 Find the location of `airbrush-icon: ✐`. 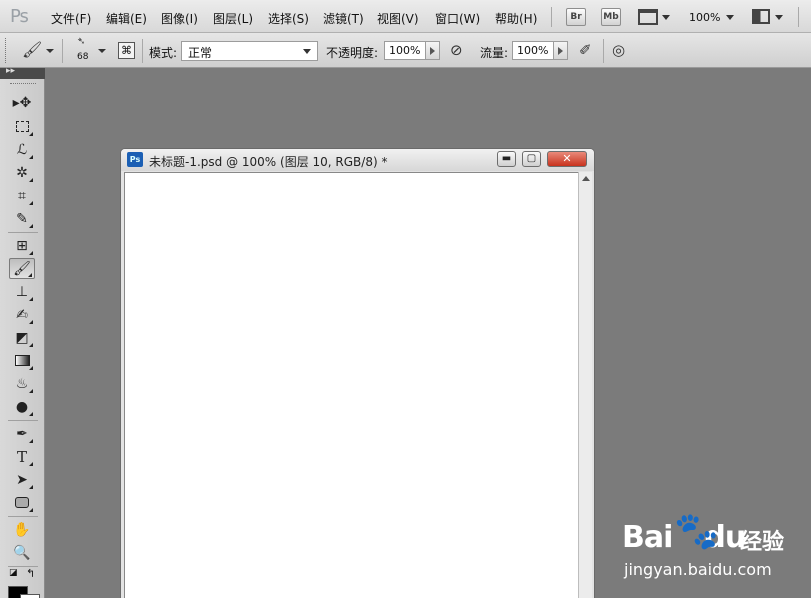

airbrush-icon: ✐ is located at coordinates (585, 50).